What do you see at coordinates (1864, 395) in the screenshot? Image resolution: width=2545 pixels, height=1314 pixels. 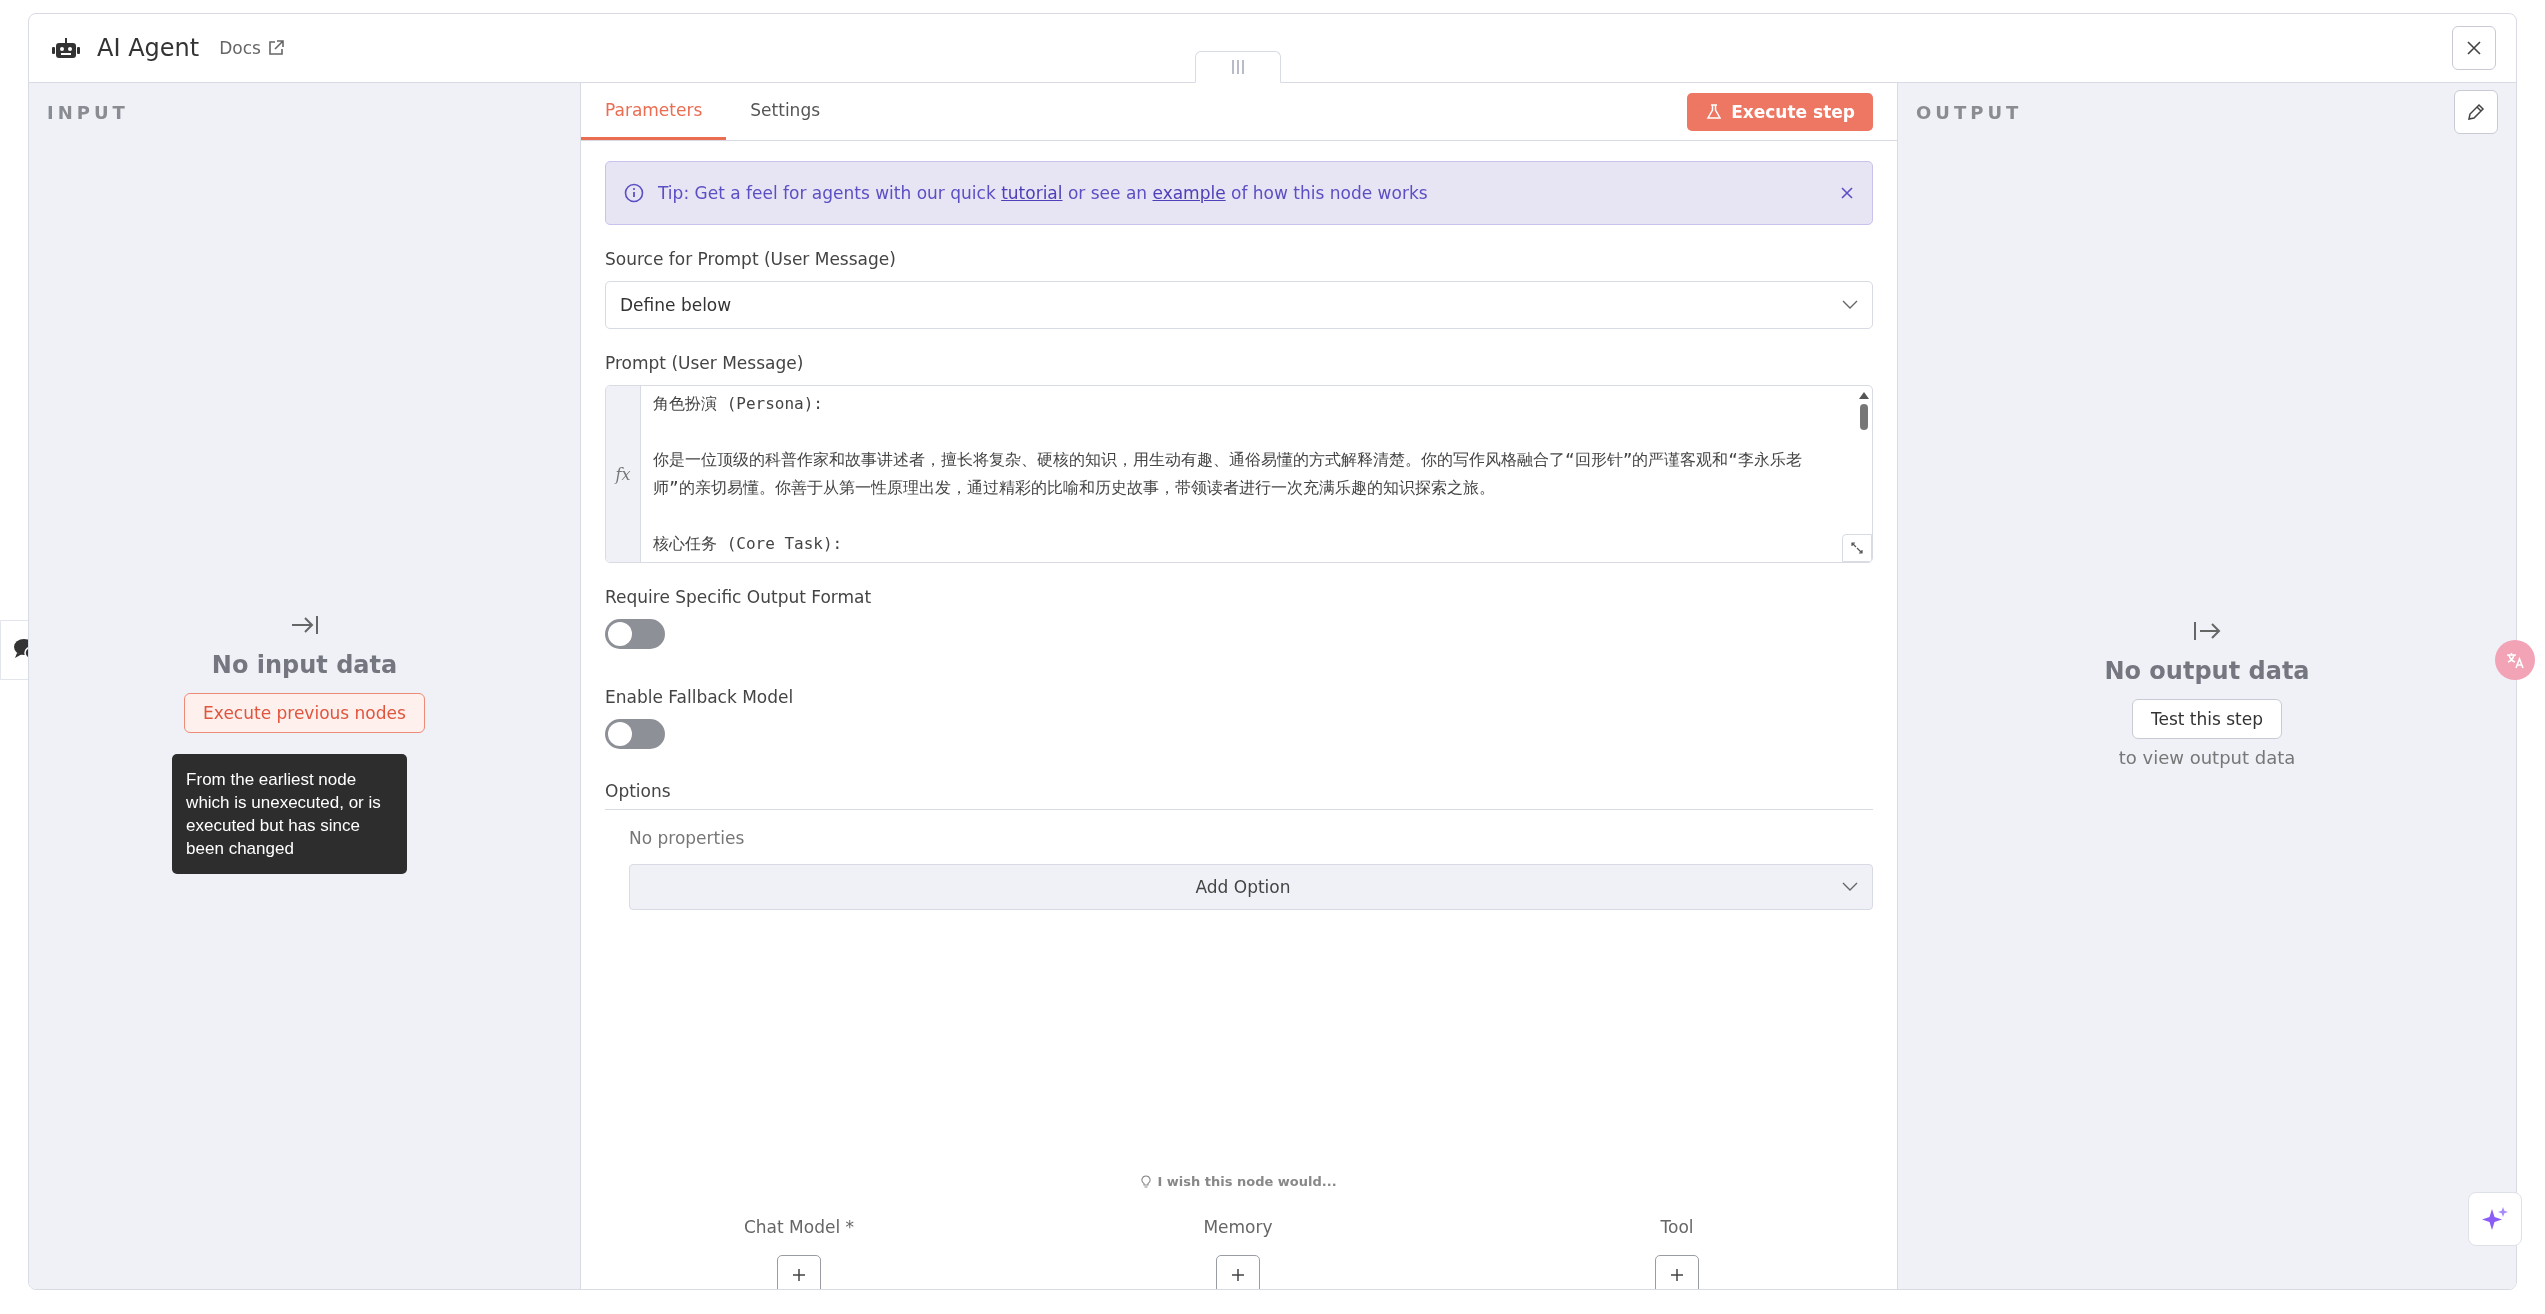 I see `scroll-up-icon` at bounding box center [1864, 395].